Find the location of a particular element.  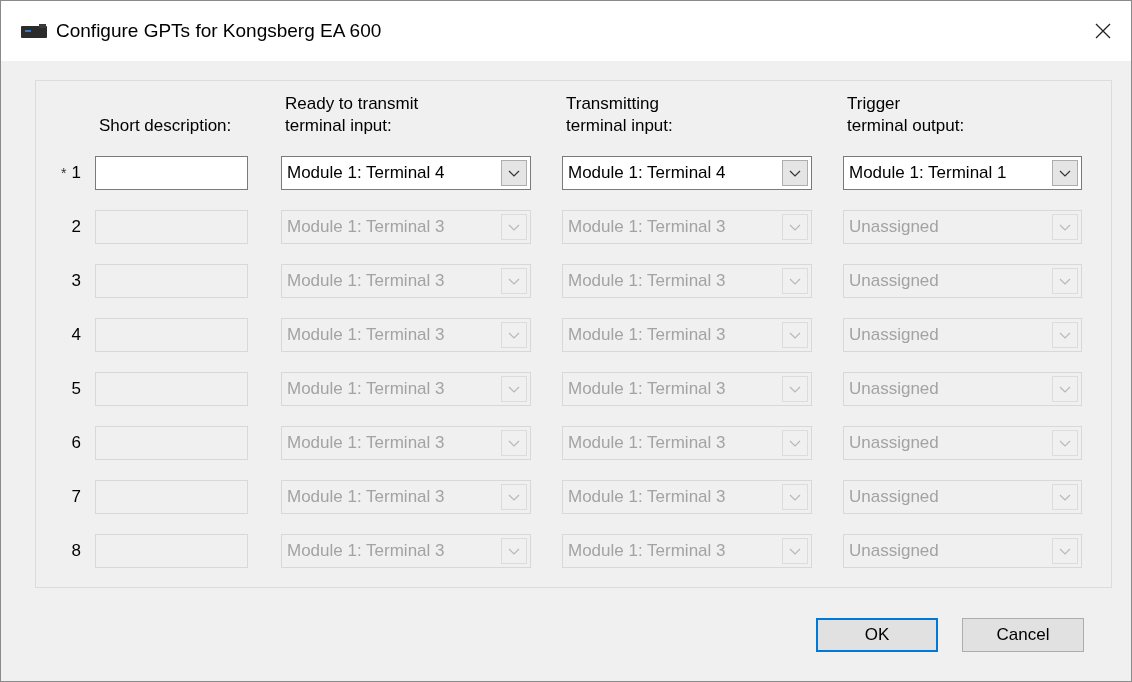

column-header: Short description: is located at coordinates (165, 126).